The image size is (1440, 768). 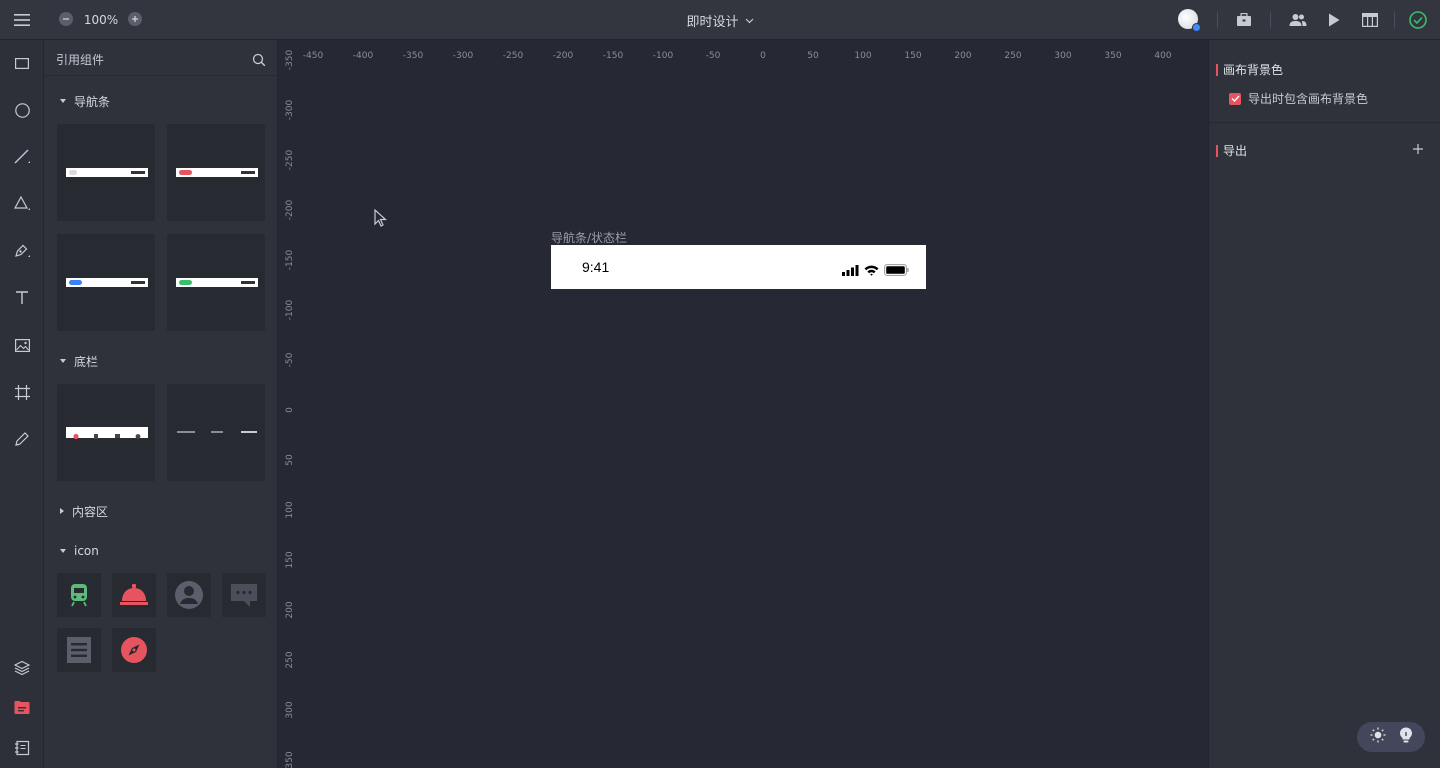 What do you see at coordinates (106, 172) in the screenshot?
I see `component-thumb-navbar-plain` at bounding box center [106, 172].